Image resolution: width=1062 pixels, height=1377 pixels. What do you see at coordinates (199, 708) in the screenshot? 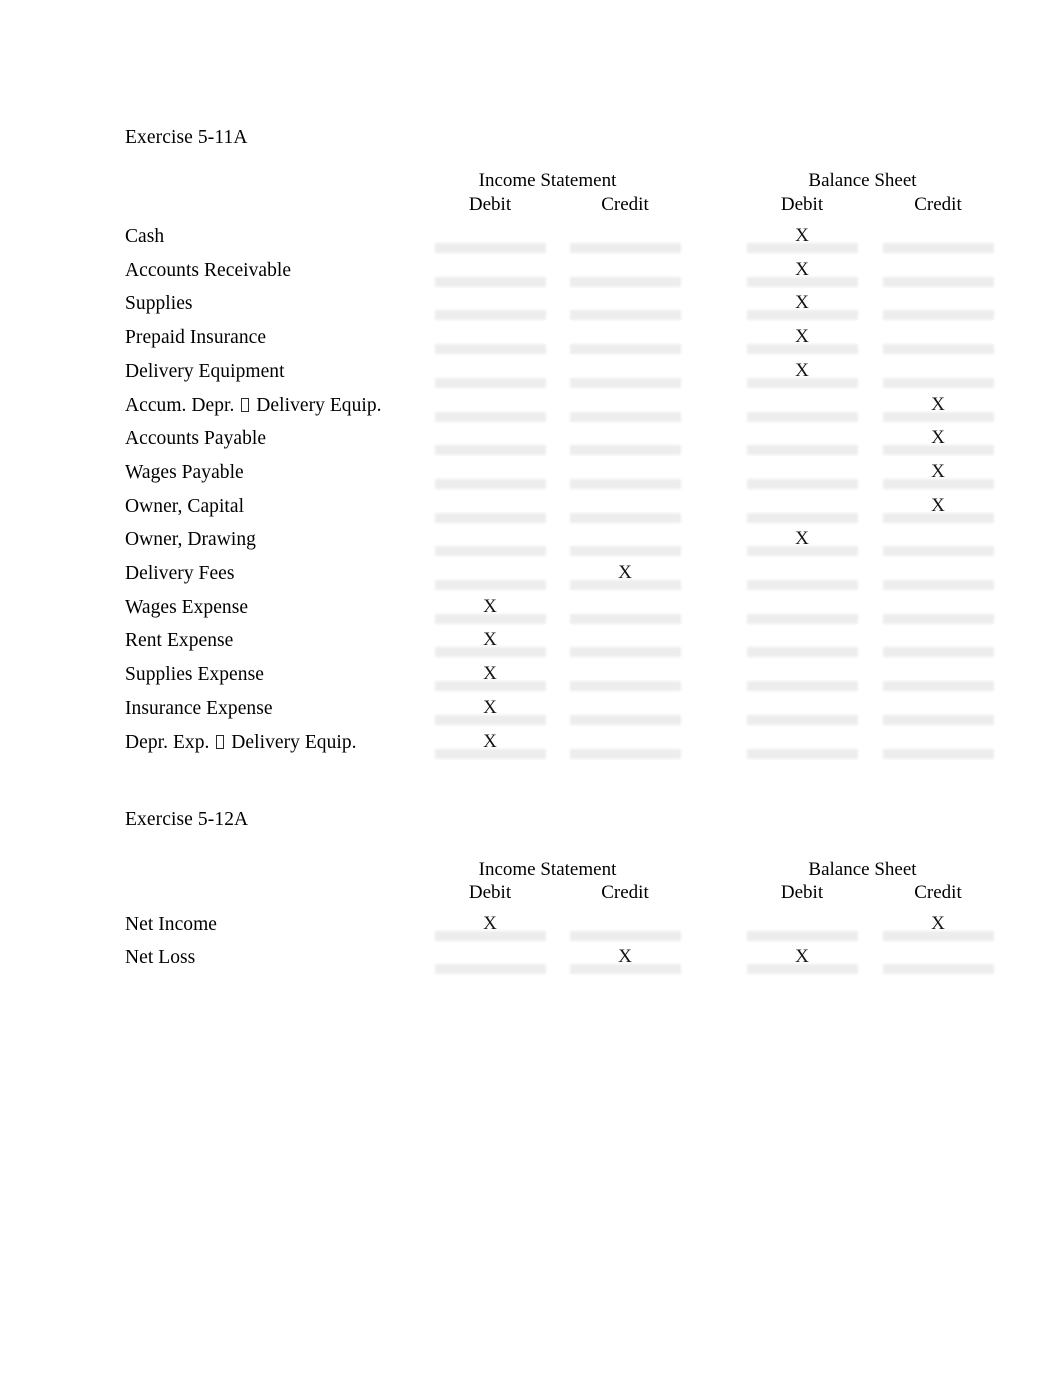
I see `row-account-label: Insurance Expense` at bounding box center [199, 708].